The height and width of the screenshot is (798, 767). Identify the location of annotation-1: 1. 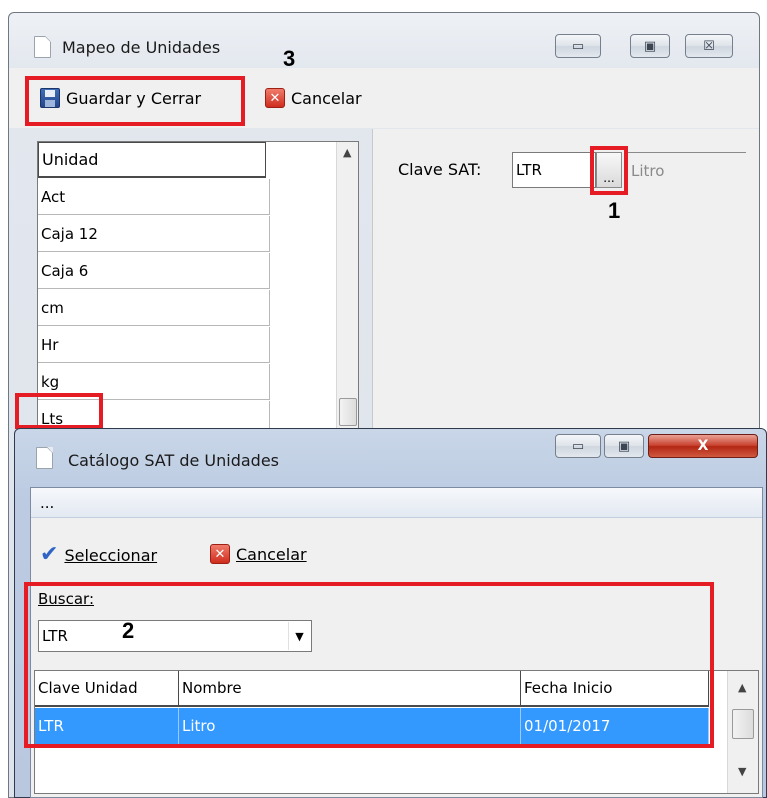
(614, 210).